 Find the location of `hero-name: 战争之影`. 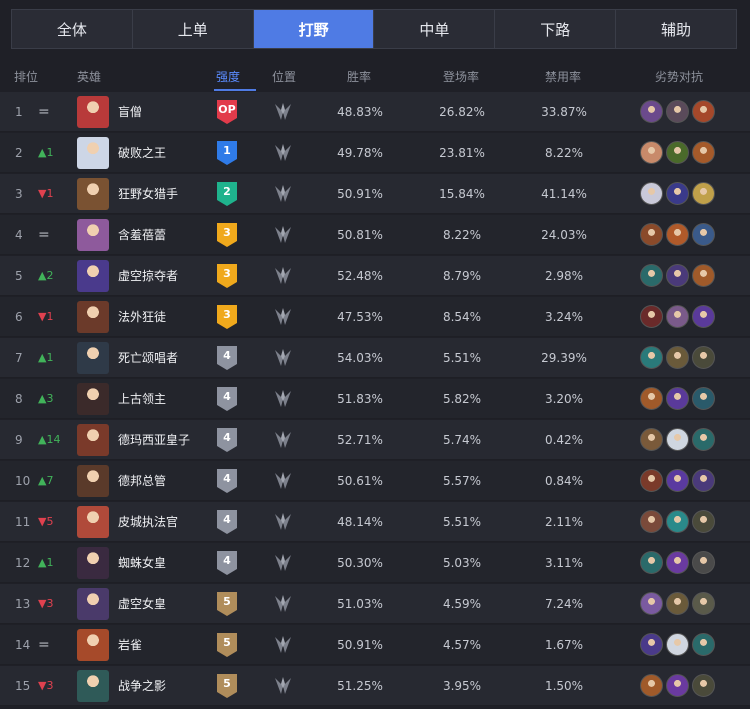

hero-name: 战争之影 is located at coordinates (142, 686).